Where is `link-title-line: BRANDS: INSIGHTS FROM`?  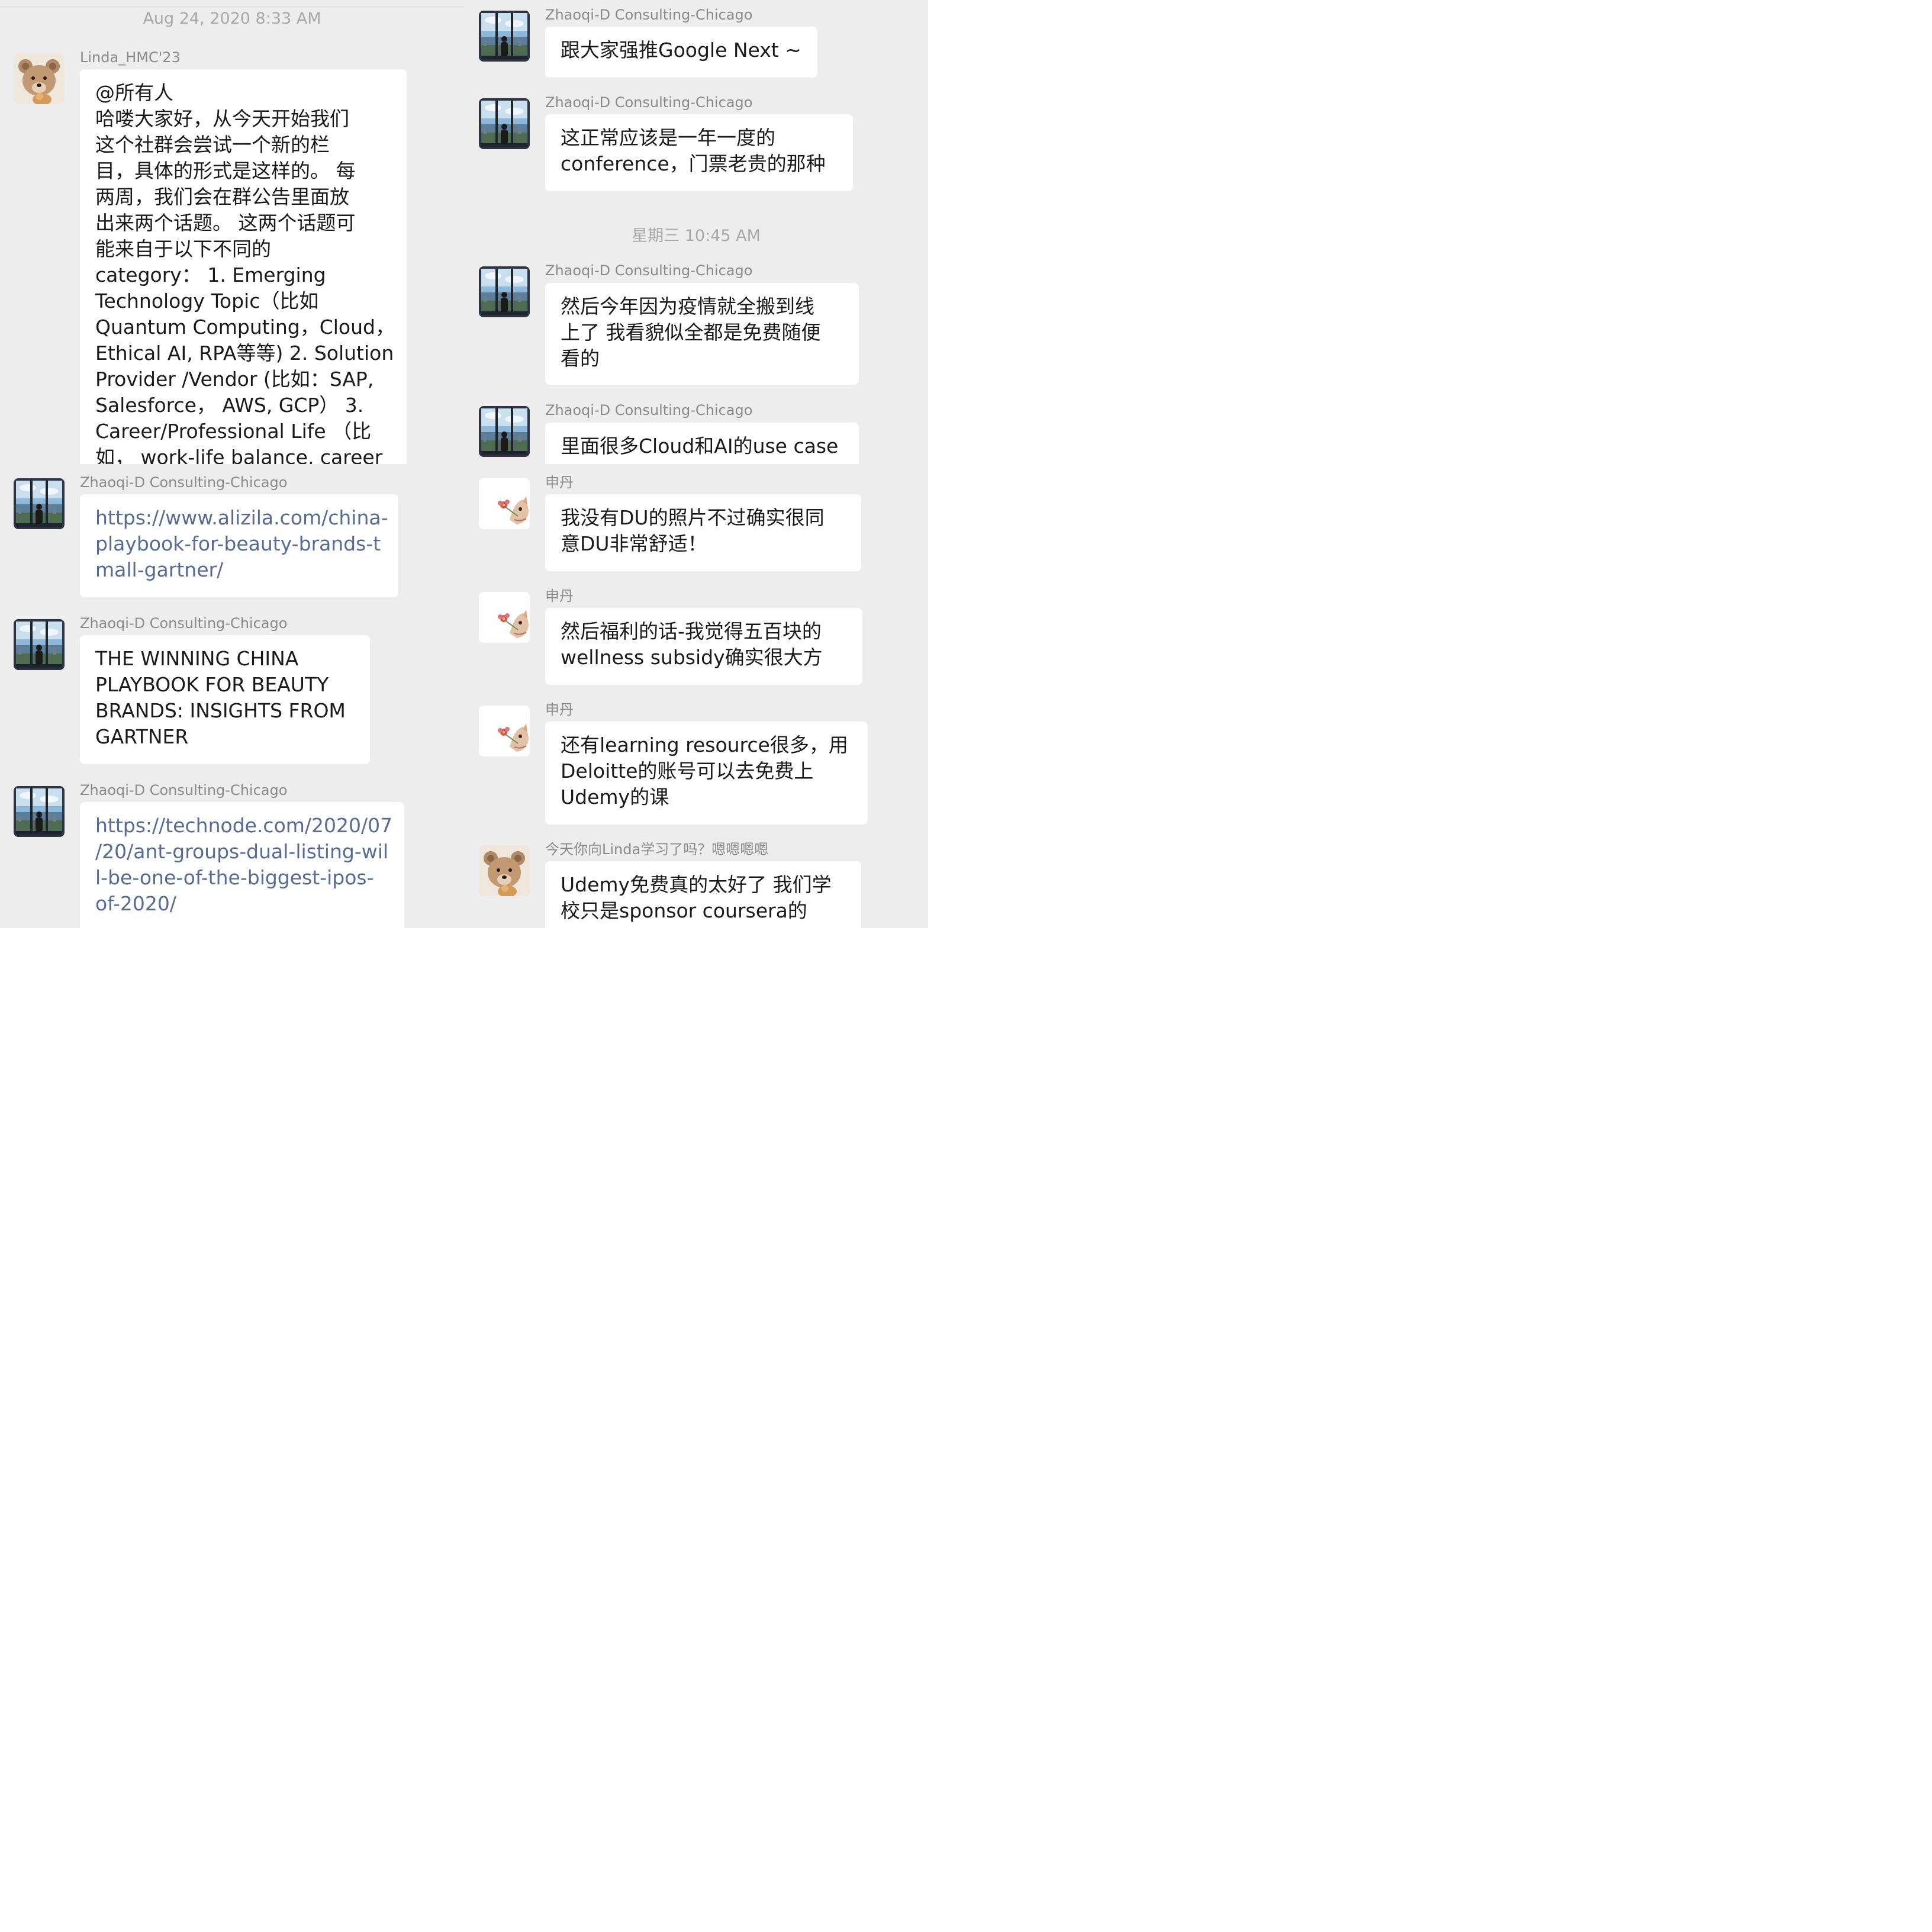
link-title-line: BRANDS: INSIGHTS FROM is located at coordinates (221, 710).